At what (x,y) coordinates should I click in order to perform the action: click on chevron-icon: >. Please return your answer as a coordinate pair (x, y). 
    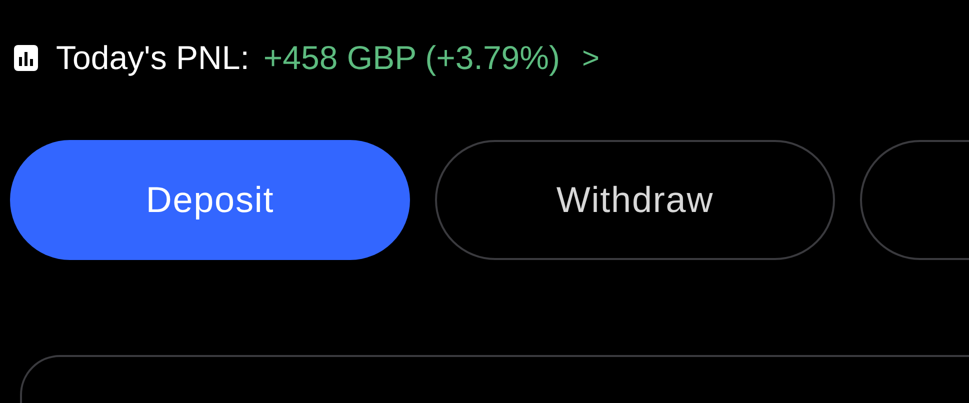
    Looking at the image, I should click on (591, 58).